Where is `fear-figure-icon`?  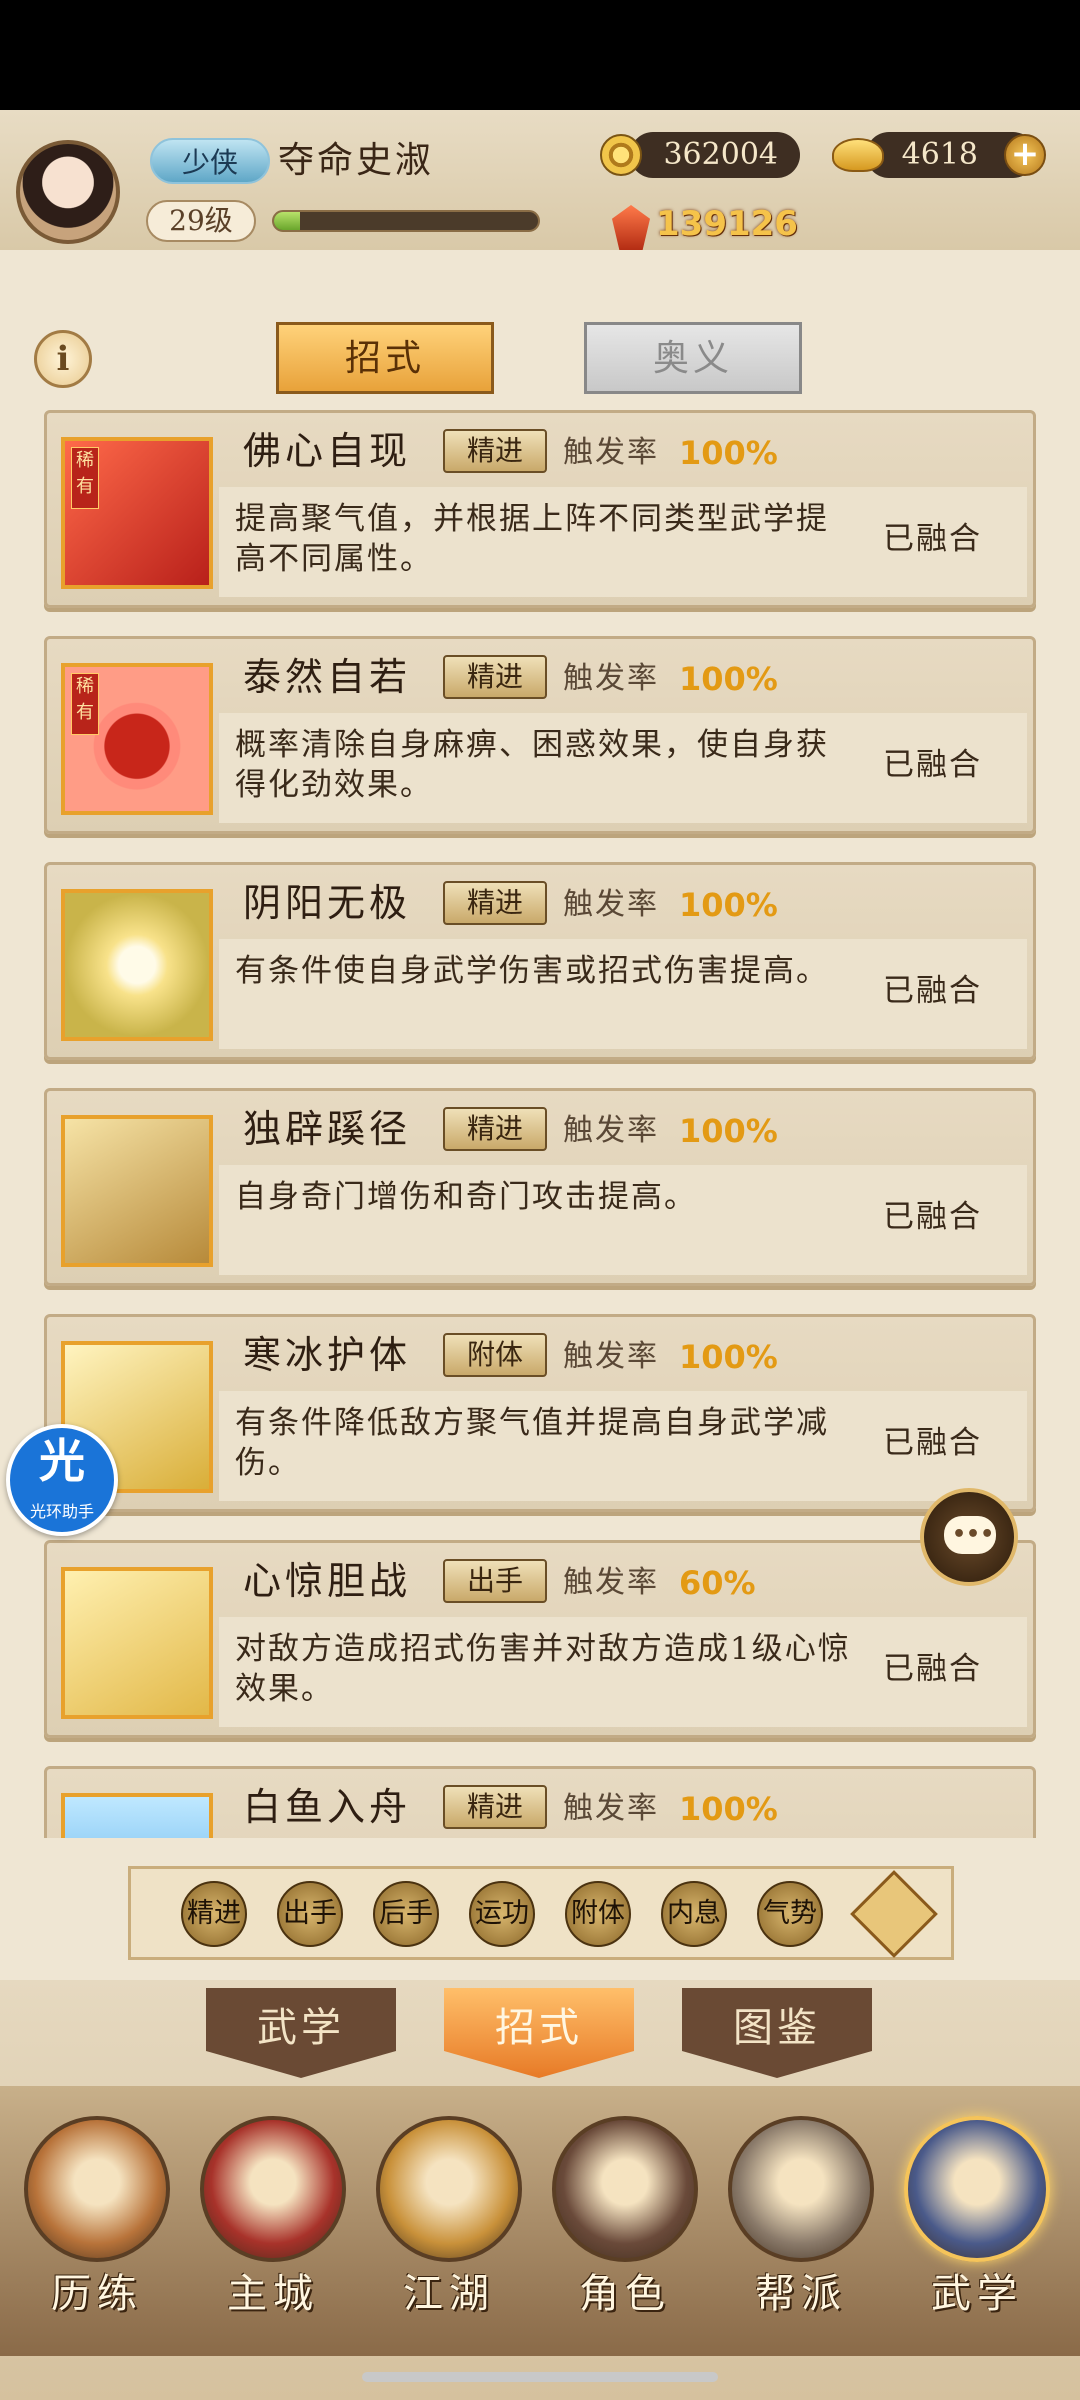 fear-figure-icon is located at coordinates (137, 1643).